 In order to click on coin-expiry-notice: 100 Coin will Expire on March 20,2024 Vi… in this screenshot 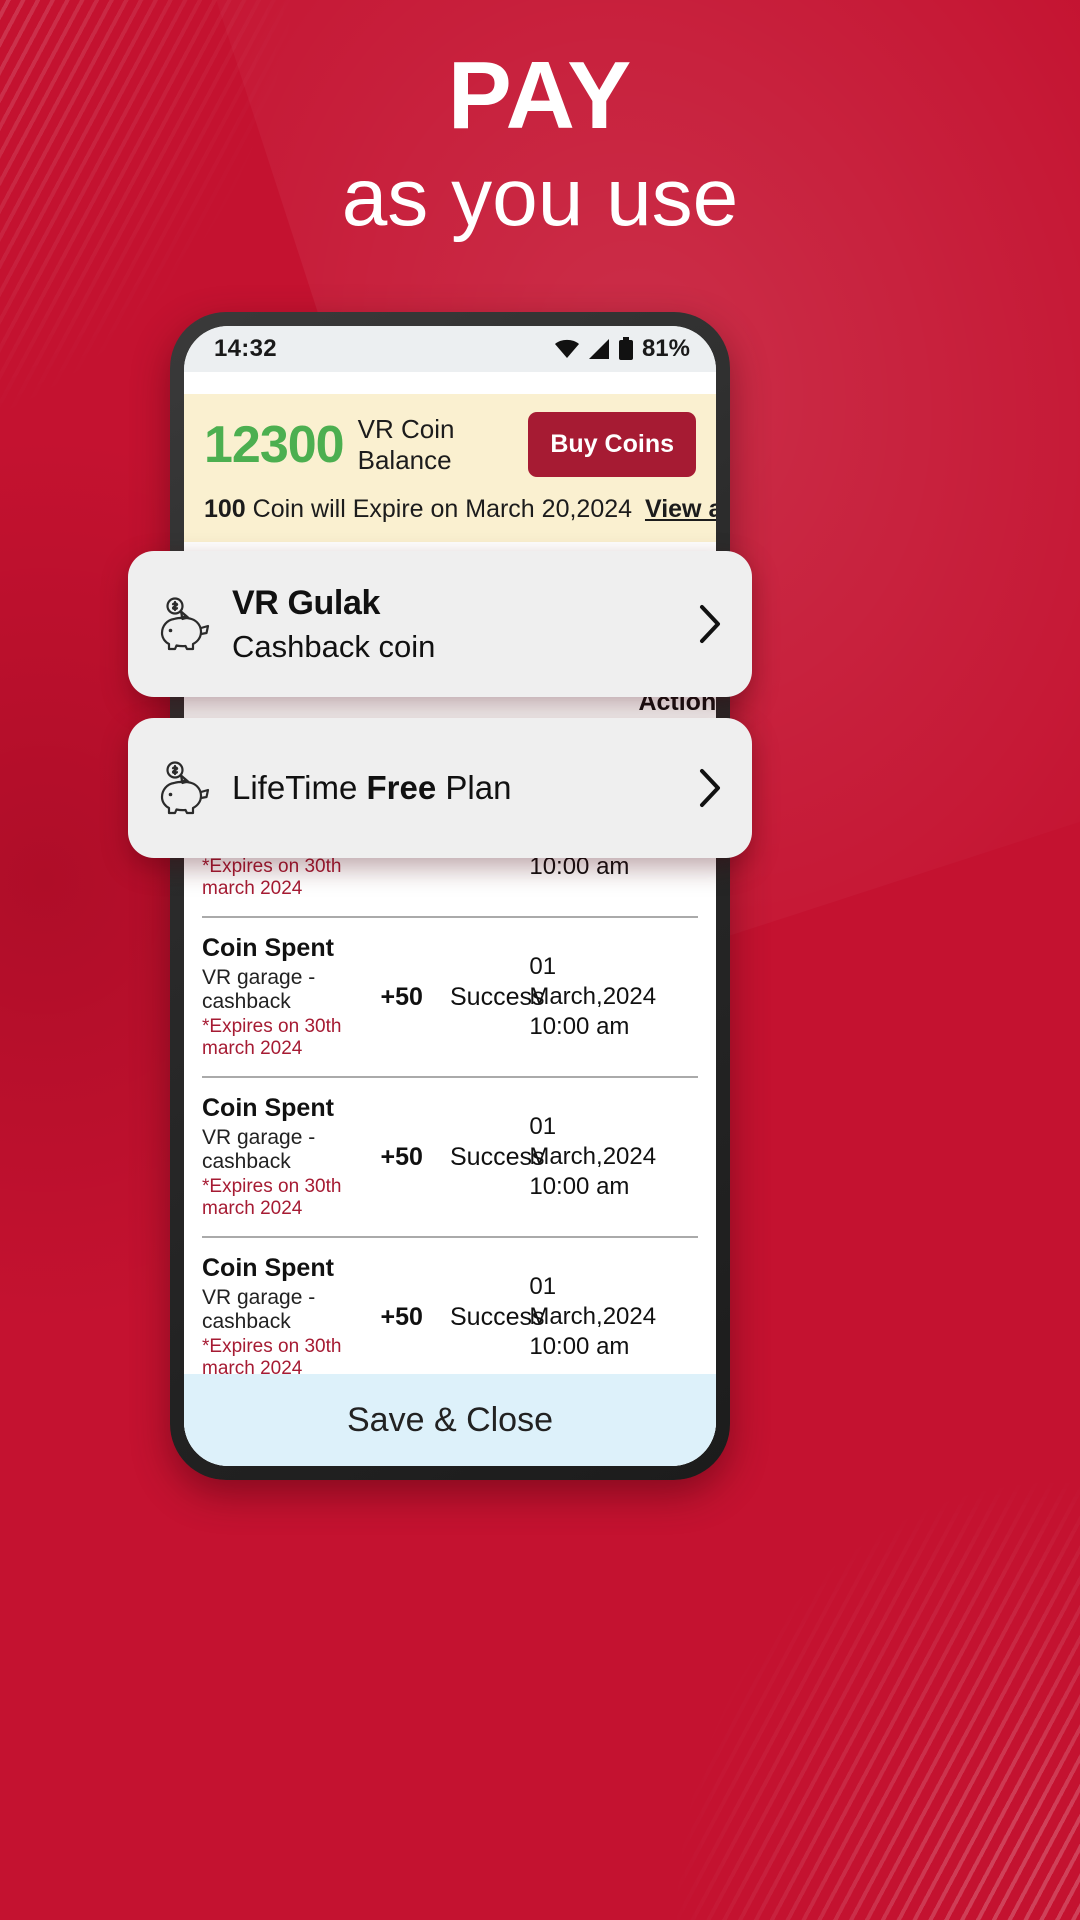, I will do `click(460, 509)`.